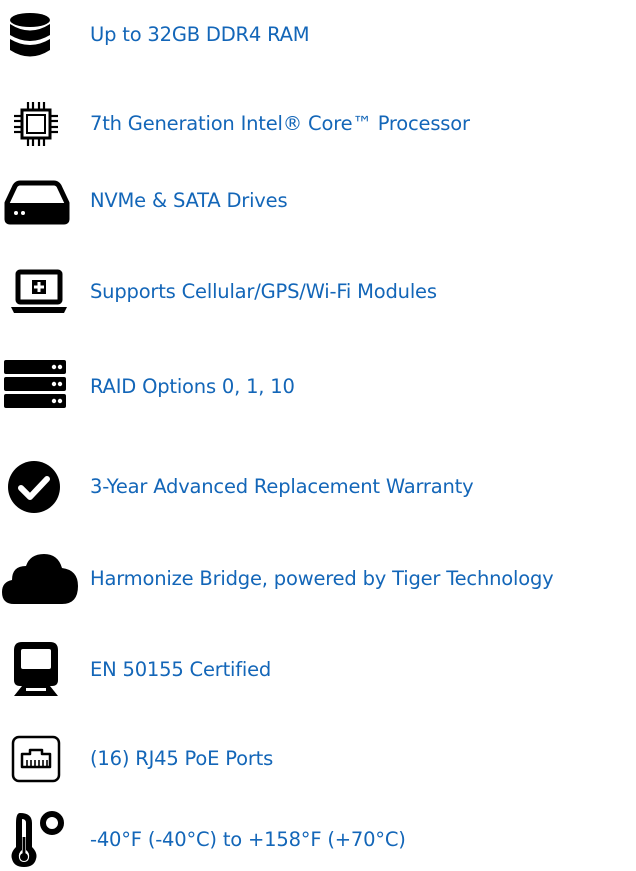  Describe the element at coordinates (37, 202) in the screenshot. I see `hard-drive-icon` at that location.